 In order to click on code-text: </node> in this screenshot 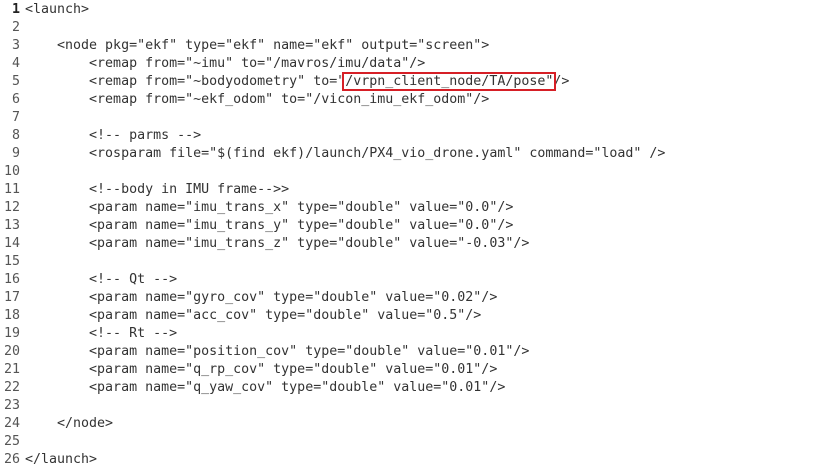, I will do `click(69, 423)`.